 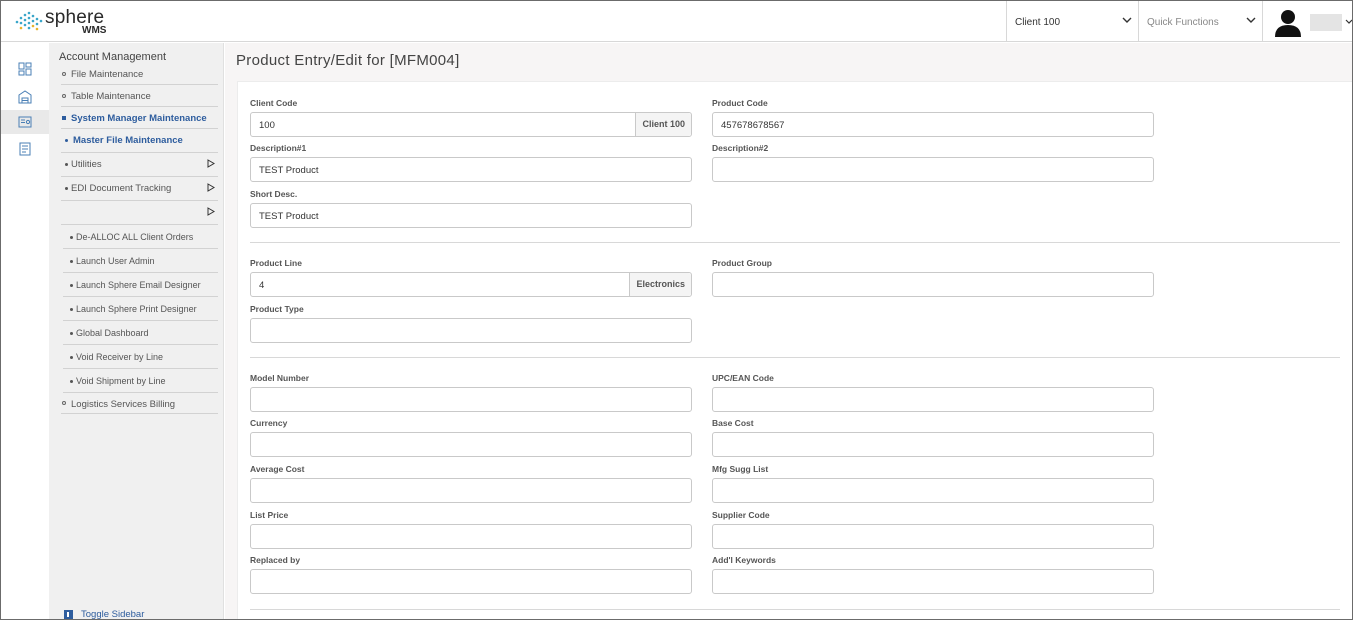 I want to click on base-cost-input, so click(x=933, y=444).